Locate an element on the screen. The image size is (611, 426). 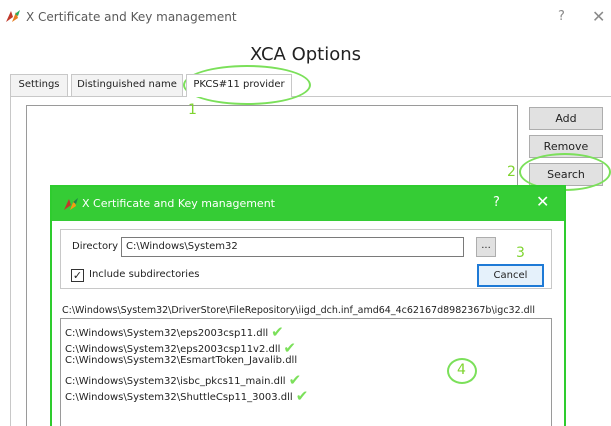
main-close-button: ✕ is located at coordinates (598, 16).